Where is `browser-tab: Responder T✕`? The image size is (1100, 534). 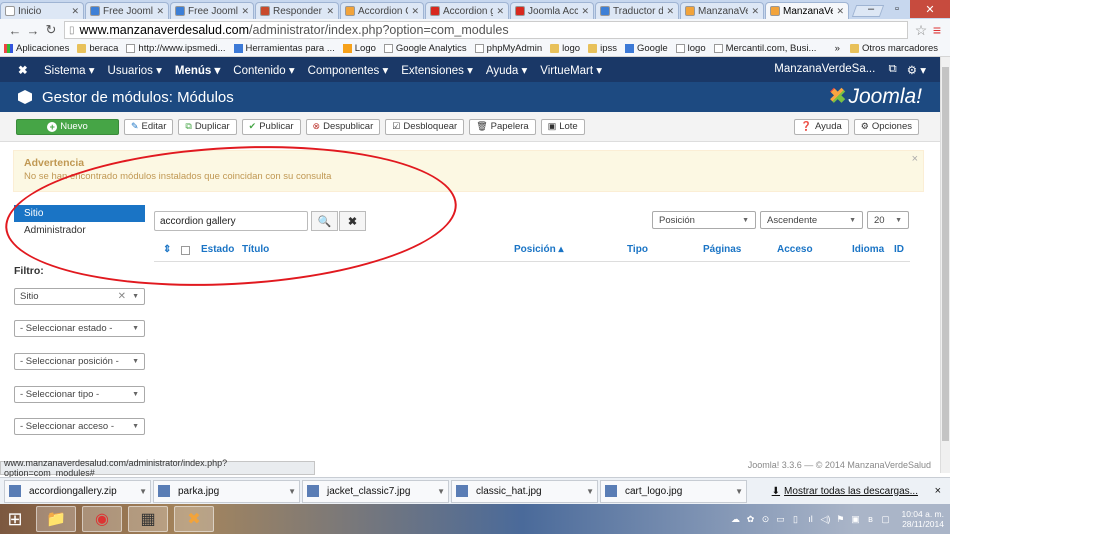
browser-tab: Responder T✕ is located at coordinates (297, 10).